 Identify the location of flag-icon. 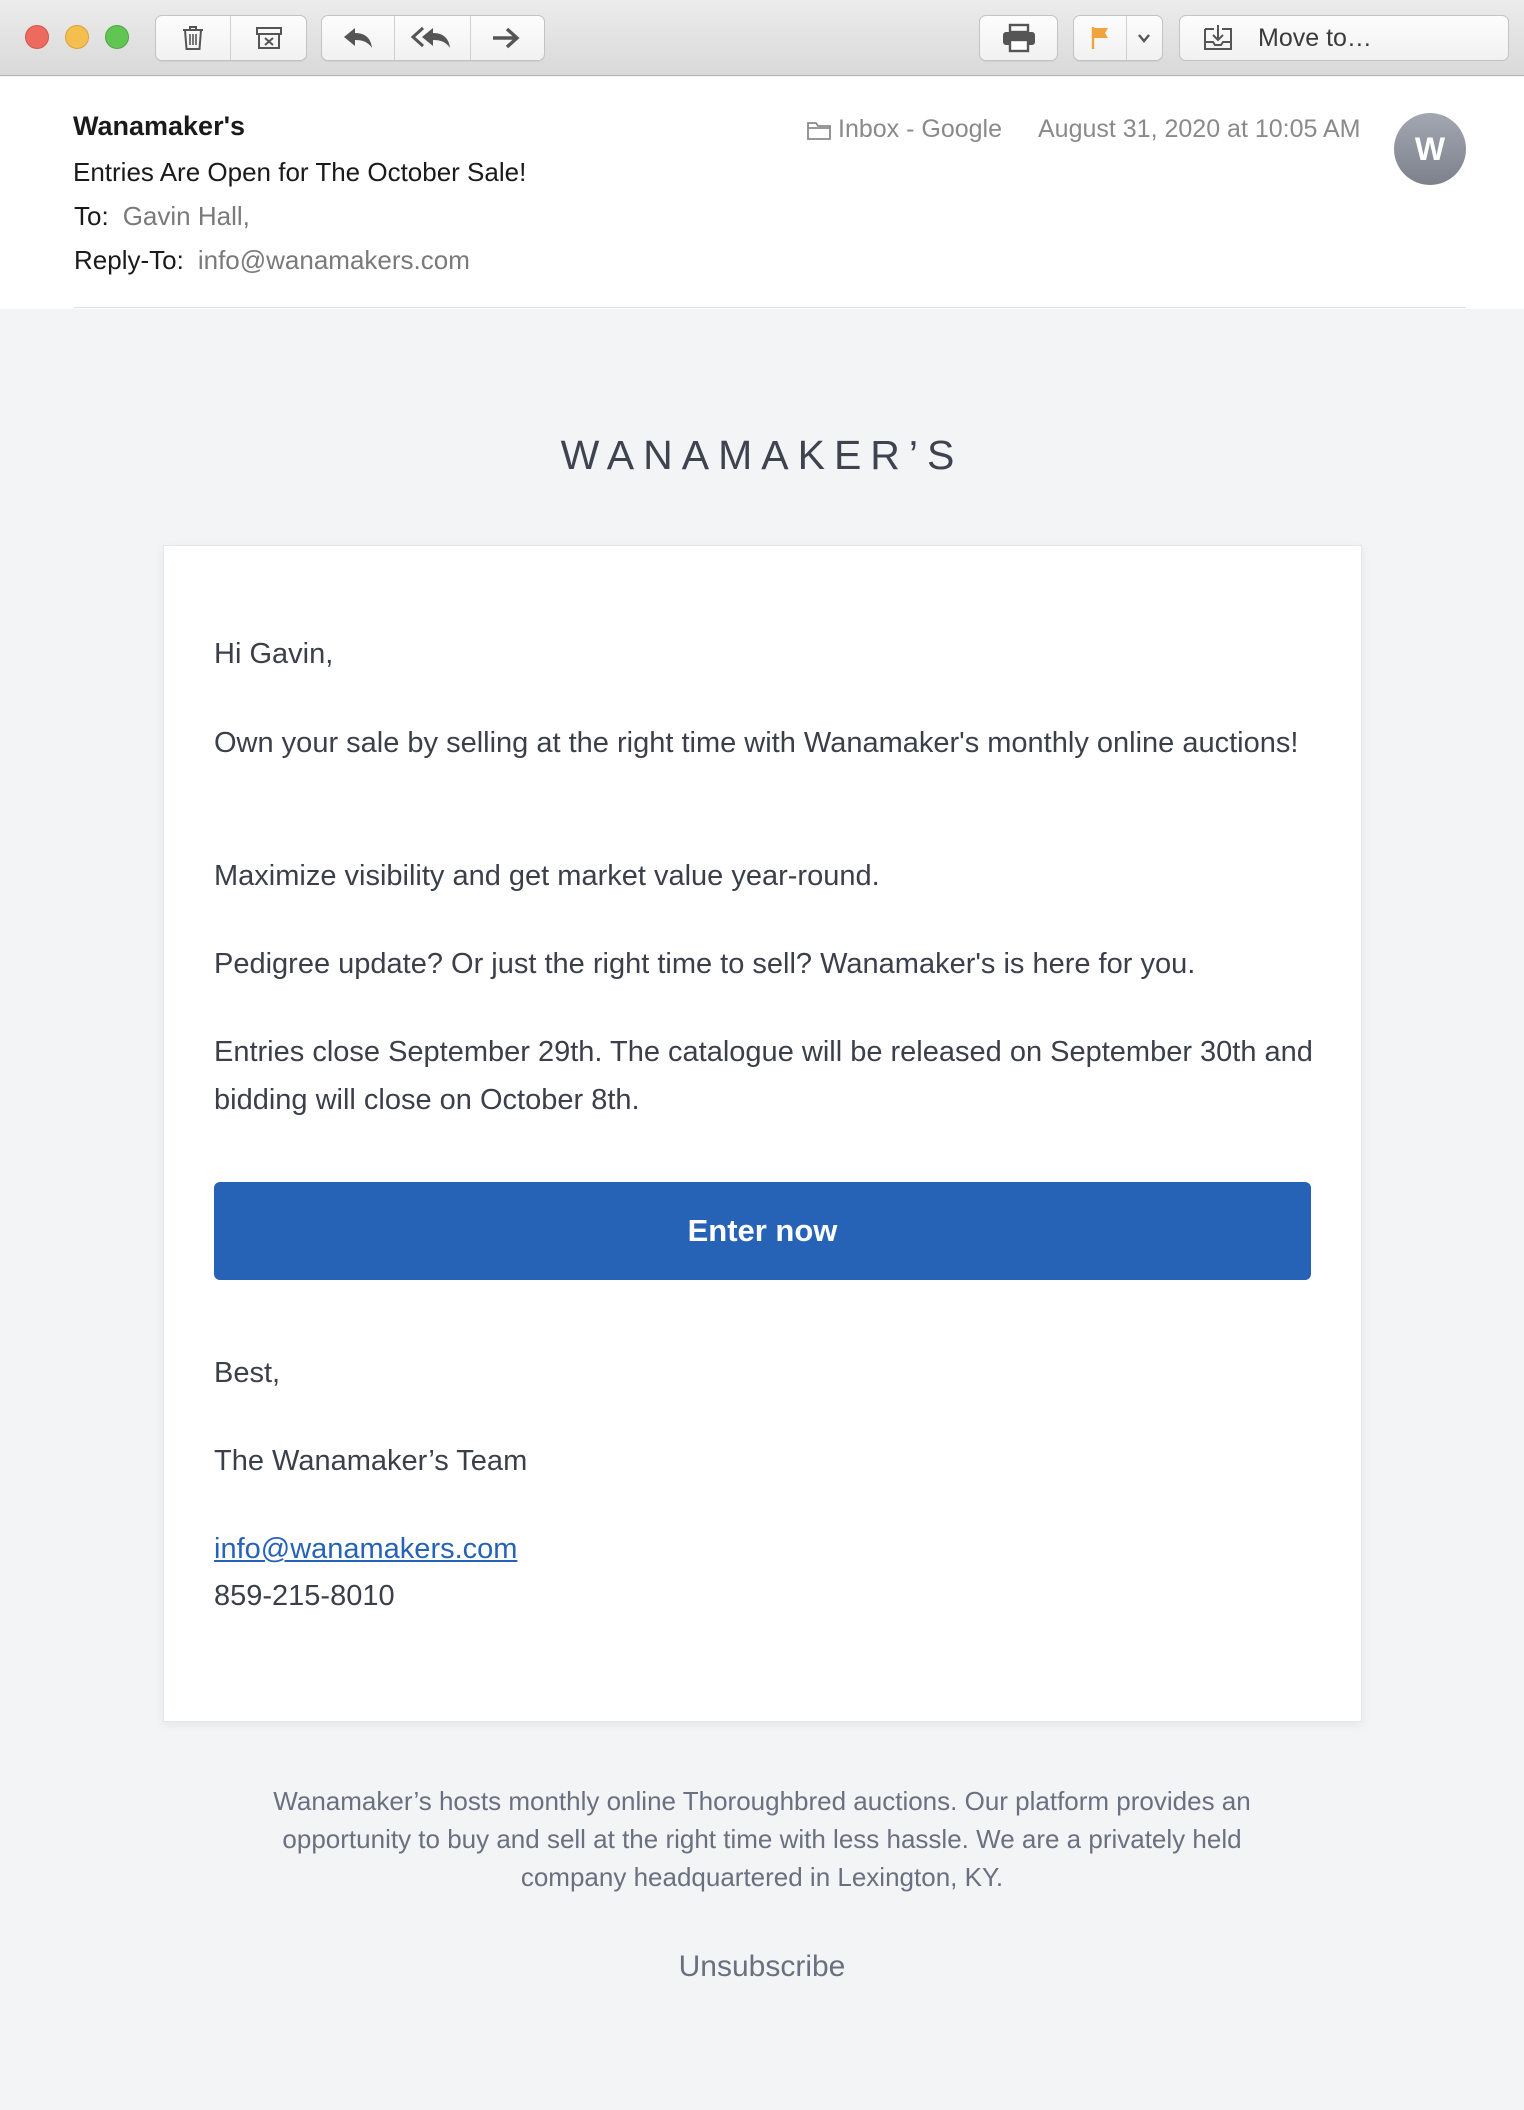
(1099, 38).